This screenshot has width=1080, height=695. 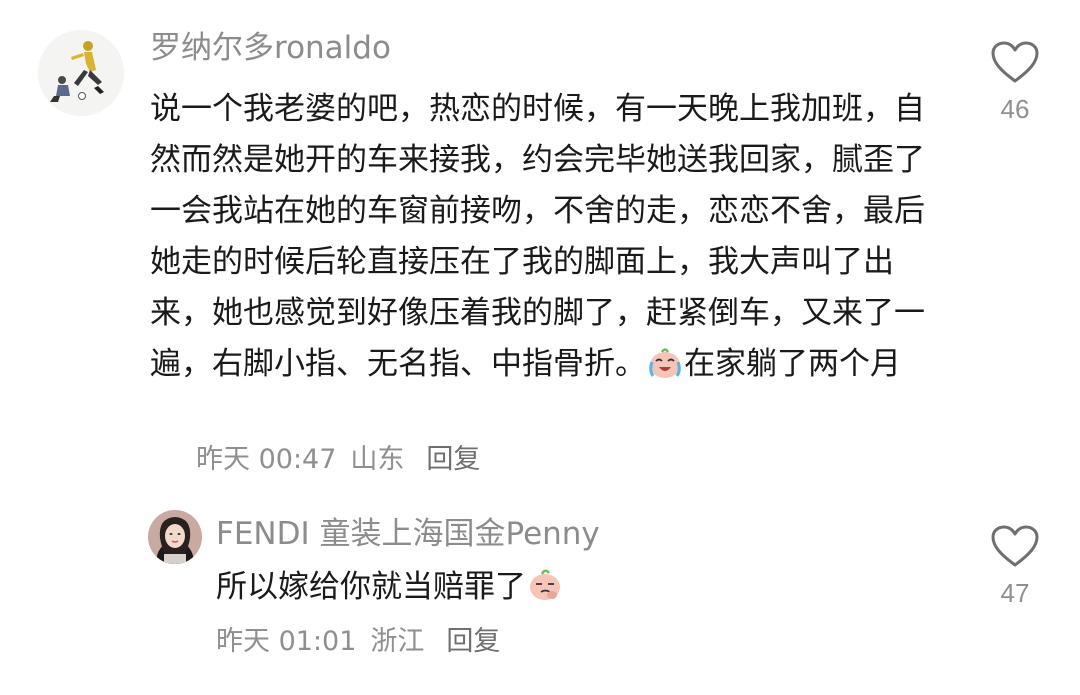 What do you see at coordinates (286, 641) in the screenshot?
I see `comment-time: 昨天 01:01` at bounding box center [286, 641].